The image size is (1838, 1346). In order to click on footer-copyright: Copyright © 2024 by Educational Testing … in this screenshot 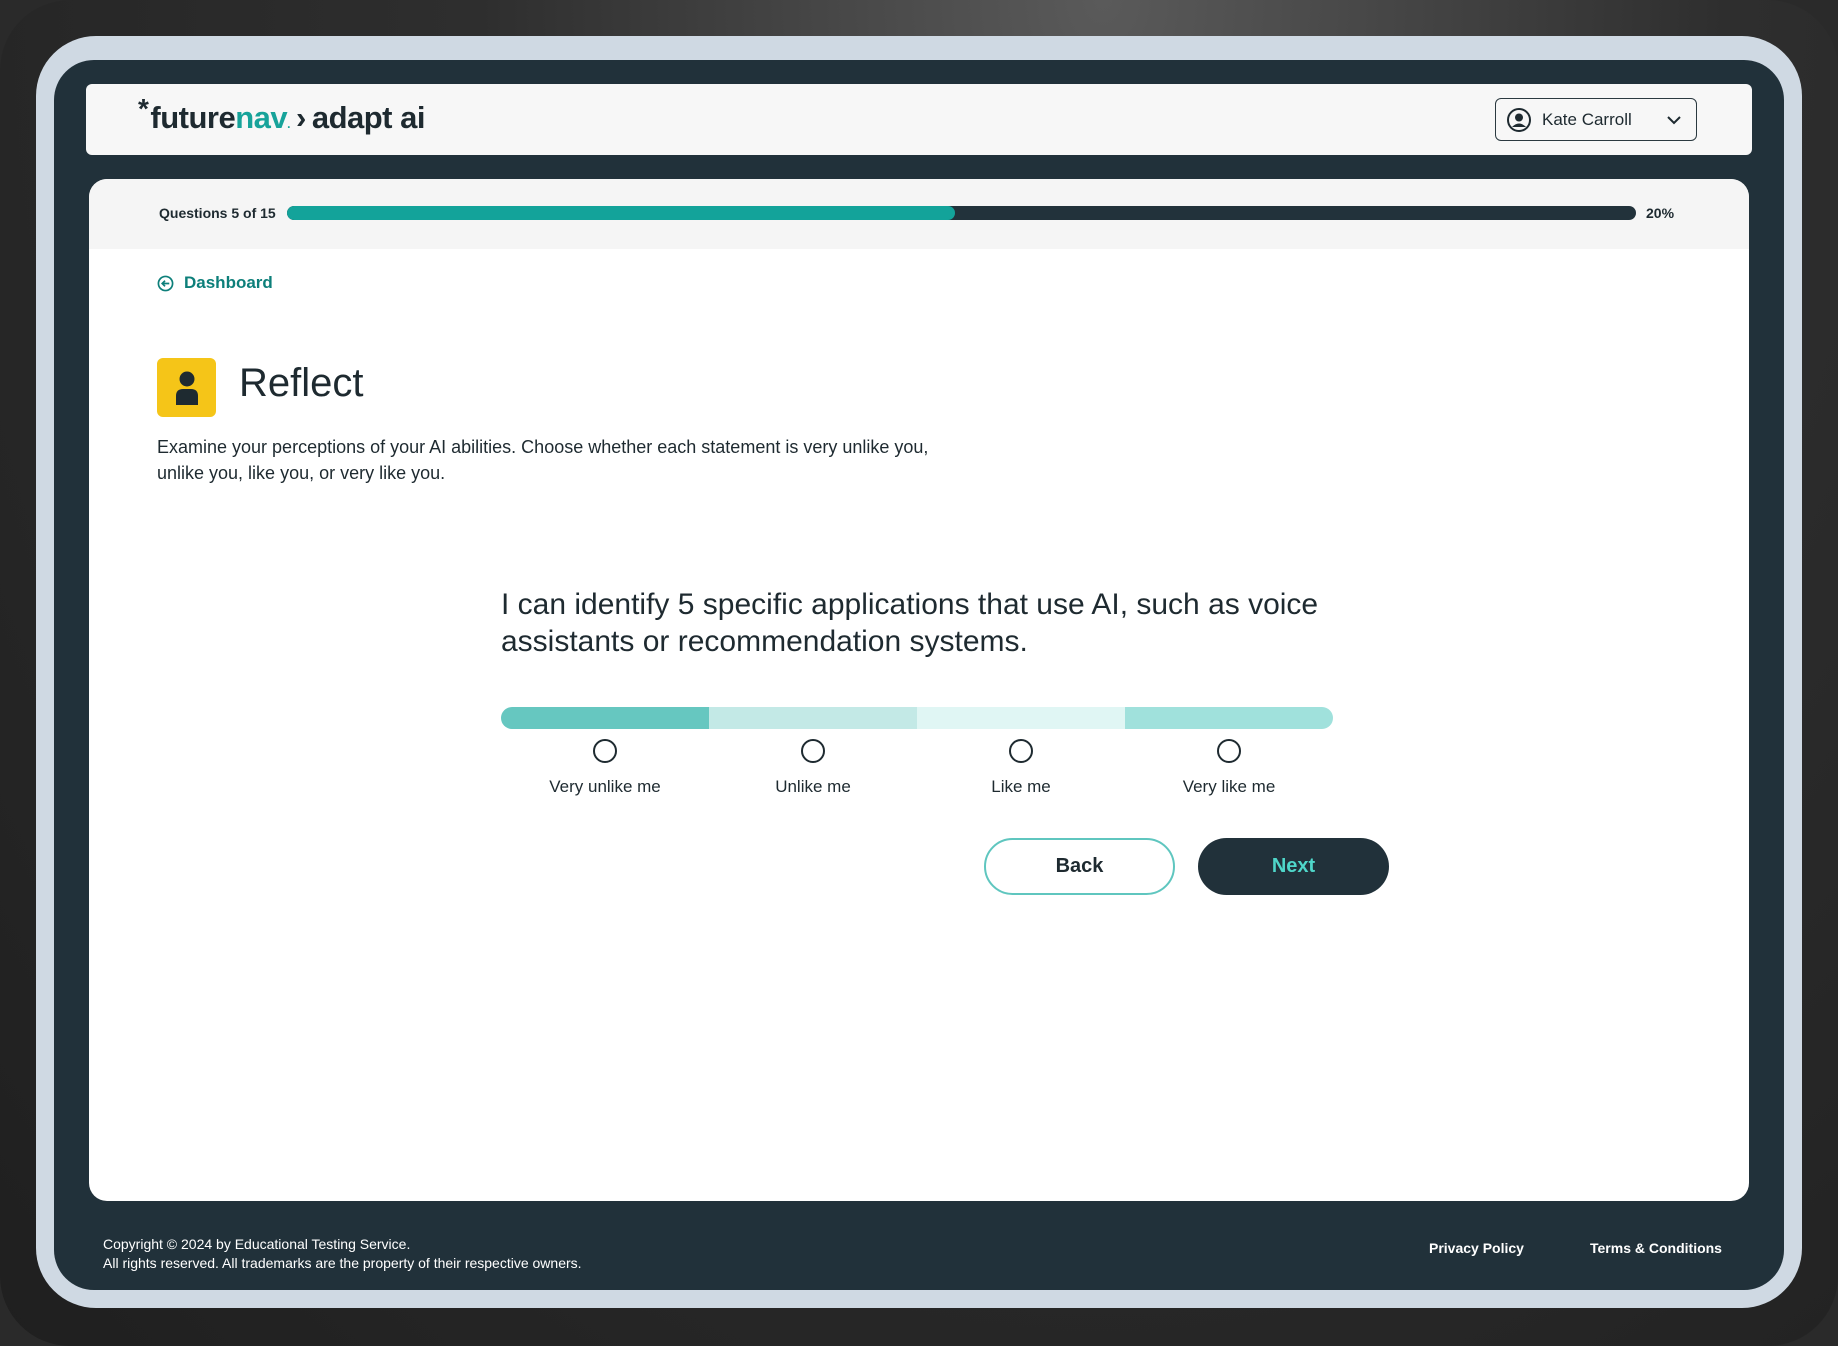, I will do `click(342, 1254)`.